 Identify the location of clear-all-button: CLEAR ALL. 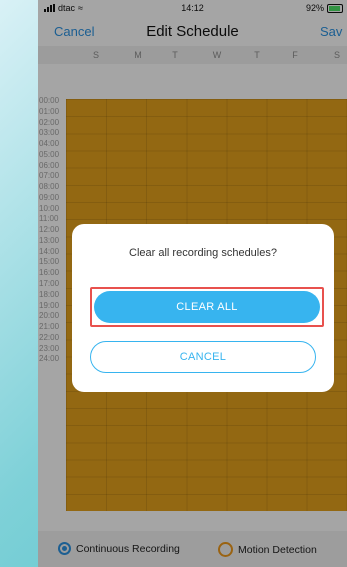
(207, 307).